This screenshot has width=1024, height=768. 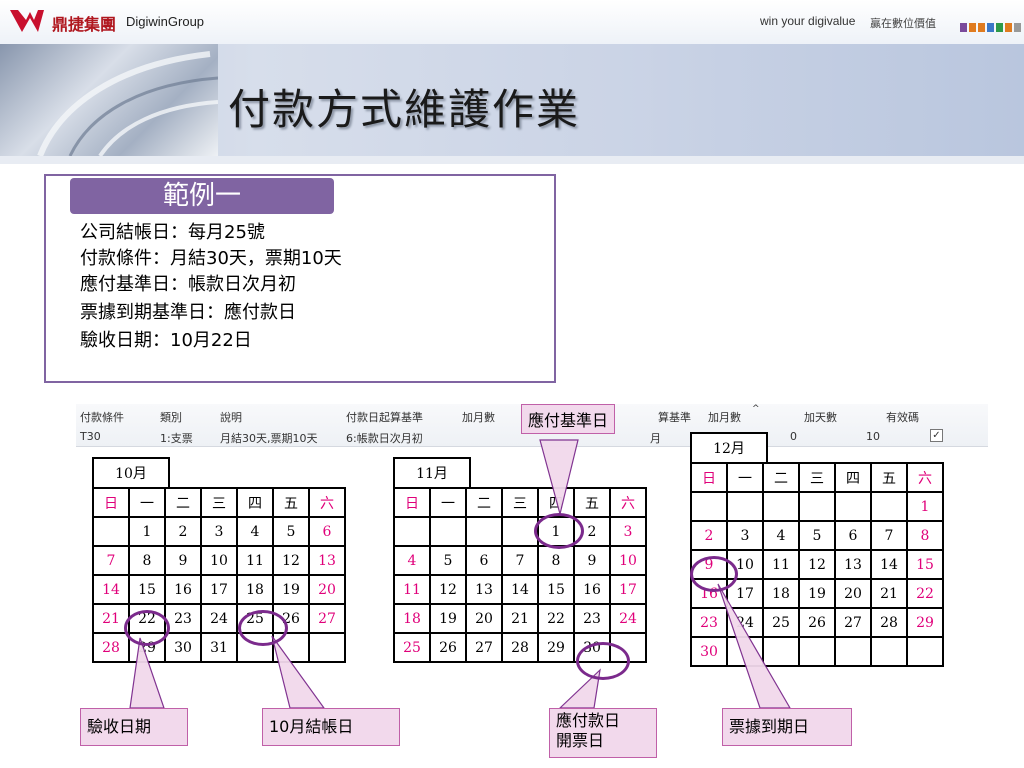 I want to click on callout-closing: 10月結帳日, so click(x=331, y=727).